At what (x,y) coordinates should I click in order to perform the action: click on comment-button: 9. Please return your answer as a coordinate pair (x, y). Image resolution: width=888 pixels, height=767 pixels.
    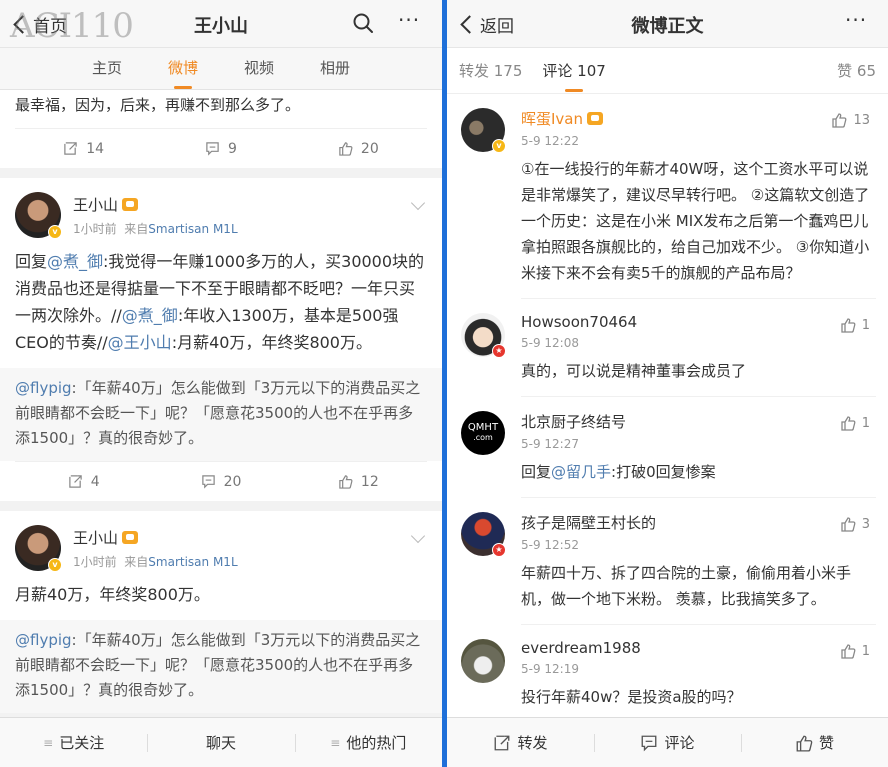
    Looking at the image, I should click on (220, 148).